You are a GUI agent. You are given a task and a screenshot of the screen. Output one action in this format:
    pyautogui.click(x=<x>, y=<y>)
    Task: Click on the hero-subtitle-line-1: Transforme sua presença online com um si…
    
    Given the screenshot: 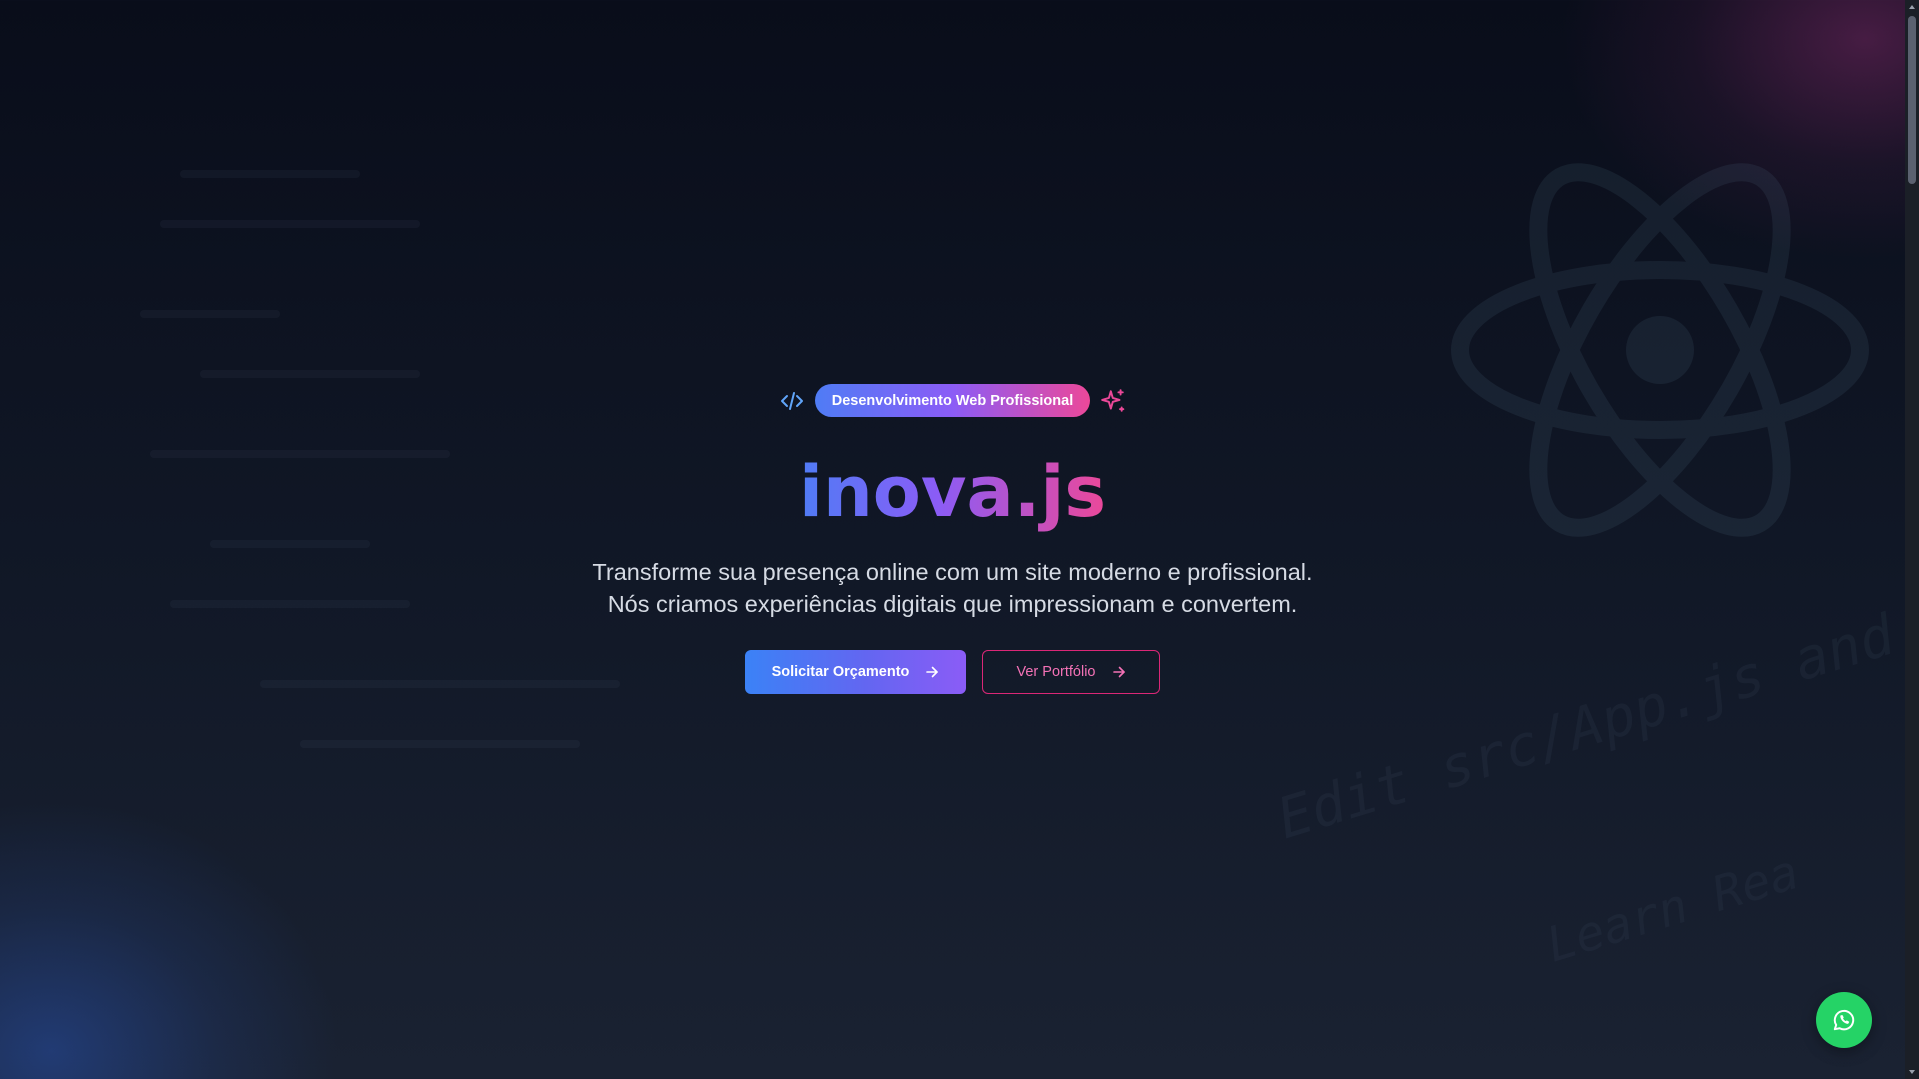 What is the action you would take?
    pyautogui.click(x=952, y=572)
    